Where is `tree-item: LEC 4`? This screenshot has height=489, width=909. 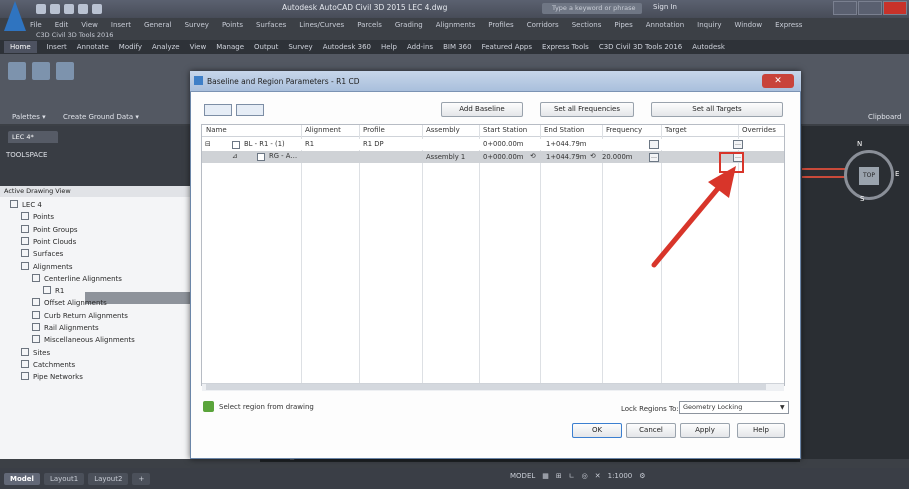 tree-item: LEC 4 is located at coordinates (26, 204).